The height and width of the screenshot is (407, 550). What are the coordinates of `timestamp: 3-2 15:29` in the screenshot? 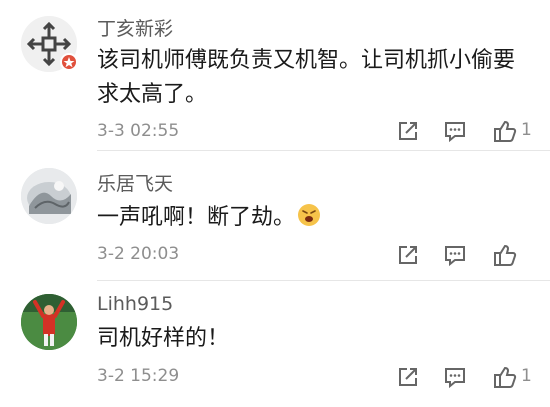 It's located at (138, 376).